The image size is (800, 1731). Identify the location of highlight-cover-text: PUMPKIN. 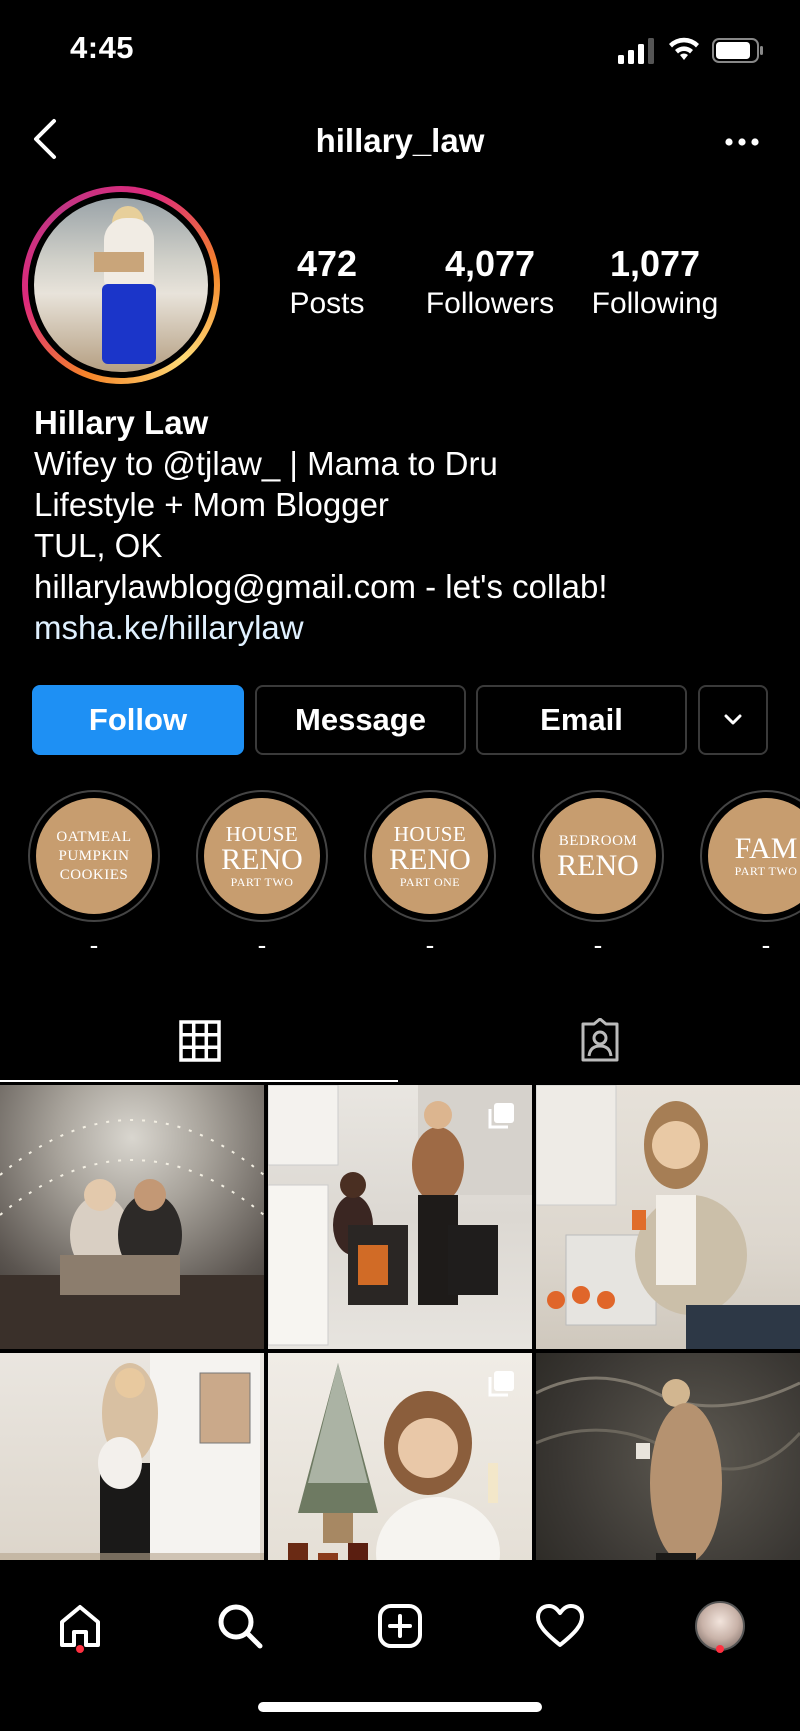
(94, 855).